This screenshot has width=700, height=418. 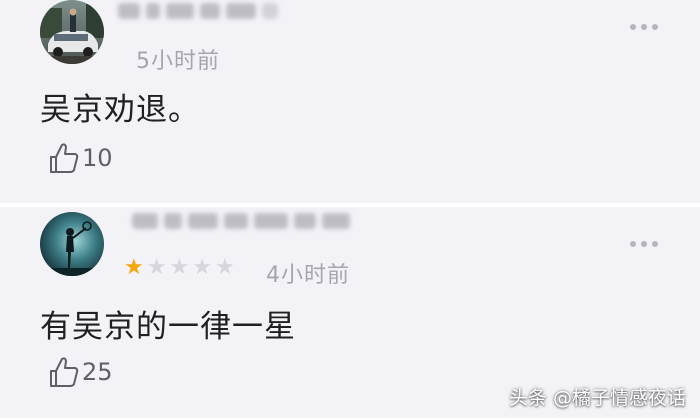 What do you see at coordinates (97, 372) in the screenshot?
I see `like-count: 25` at bounding box center [97, 372].